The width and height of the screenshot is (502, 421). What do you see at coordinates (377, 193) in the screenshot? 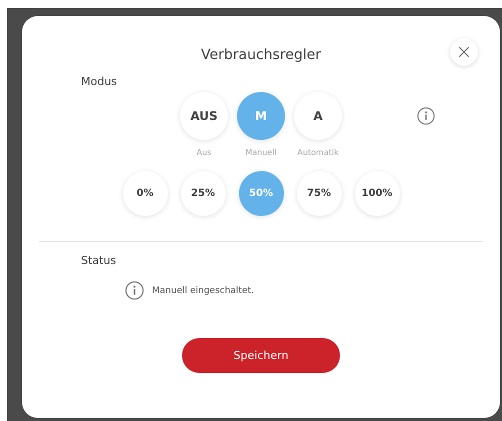
I see `level-button: 100%` at bounding box center [377, 193].